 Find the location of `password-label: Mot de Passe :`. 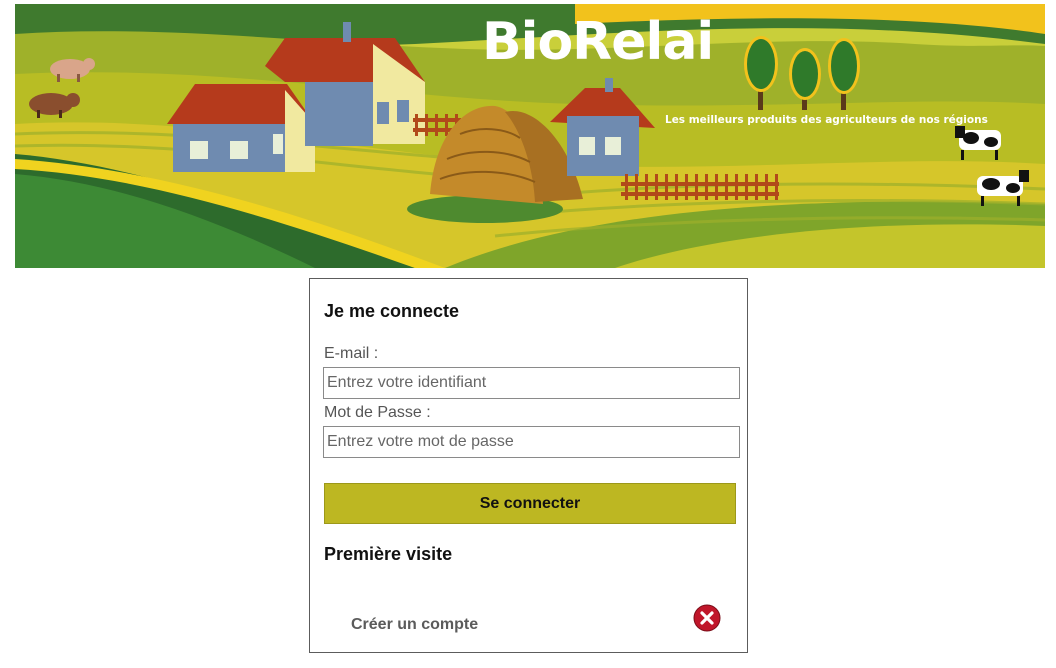

password-label: Mot de Passe : is located at coordinates (377, 412).